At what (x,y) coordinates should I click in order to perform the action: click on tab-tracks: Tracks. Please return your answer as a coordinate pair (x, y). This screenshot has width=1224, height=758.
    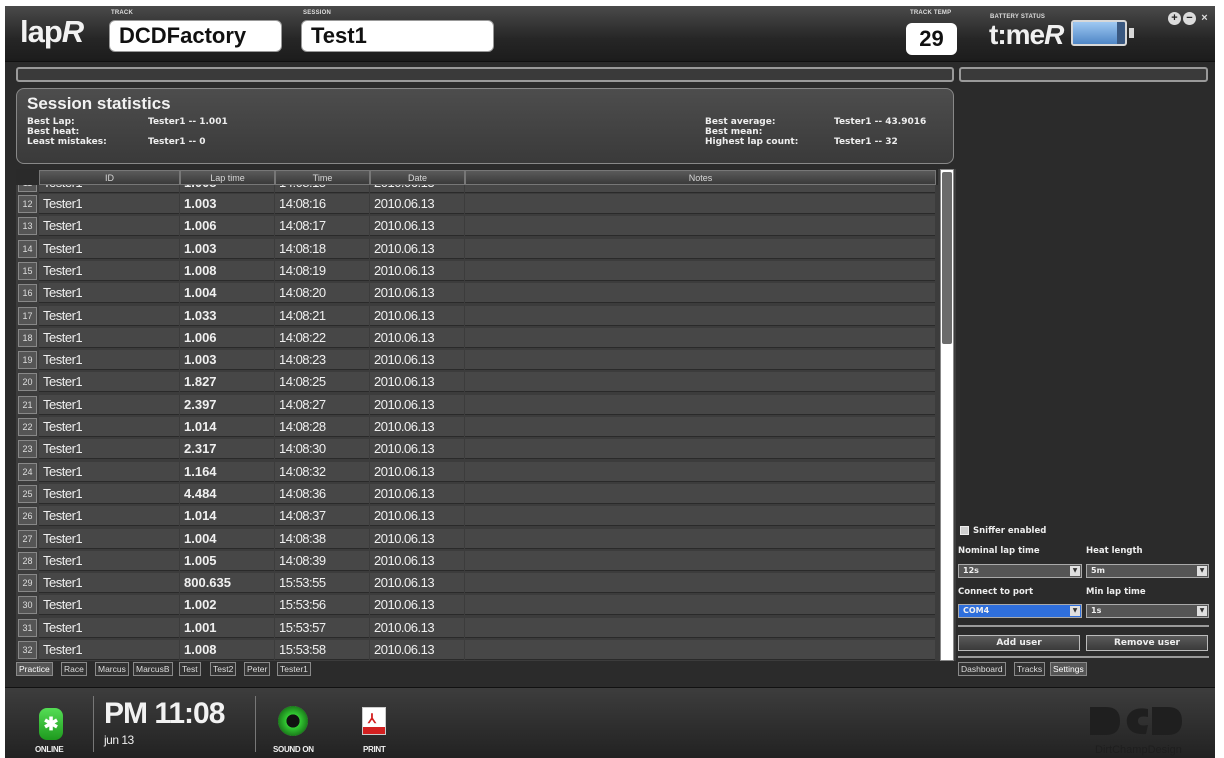
    Looking at the image, I should click on (1030, 669).